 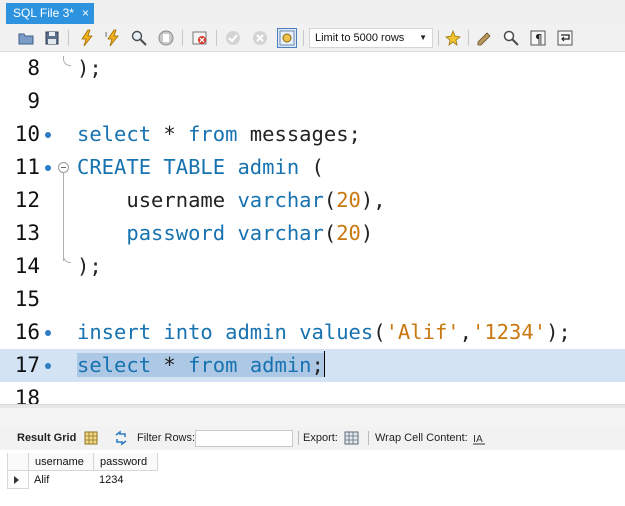 What do you see at coordinates (312, 299) in the screenshot?
I see `code-line: 15` at bounding box center [312, 299].